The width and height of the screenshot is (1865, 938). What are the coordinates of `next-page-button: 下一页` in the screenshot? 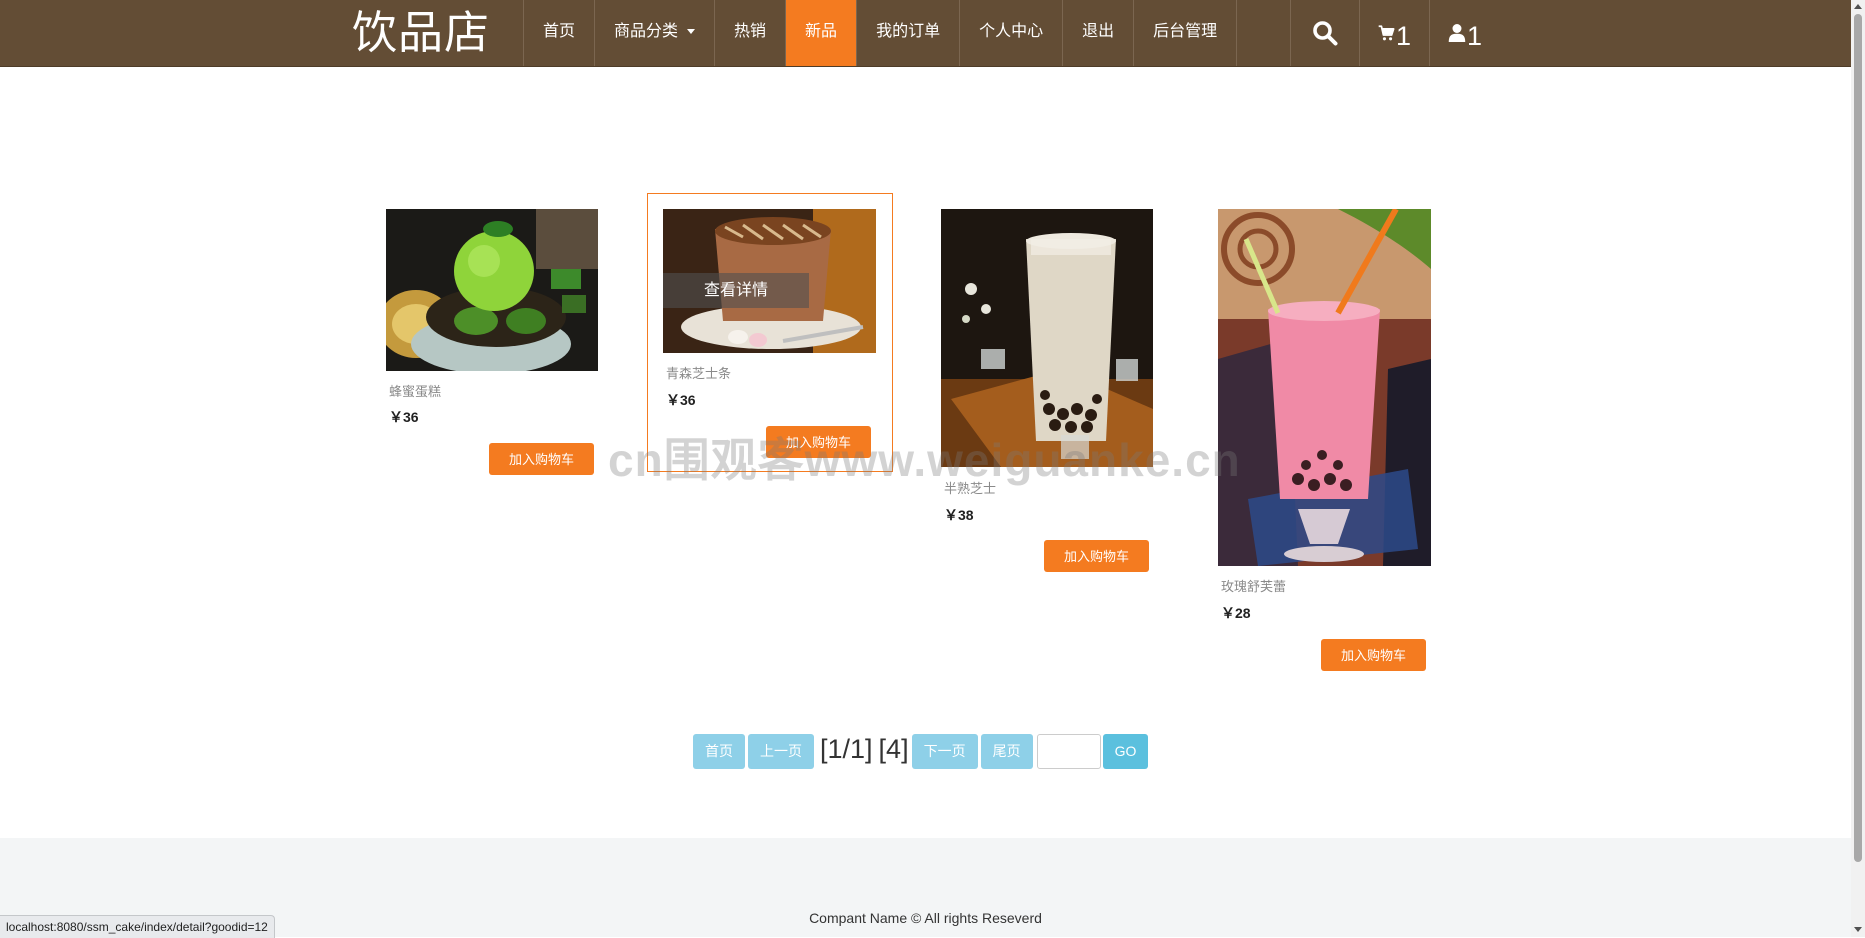 It's located at (944, 751).